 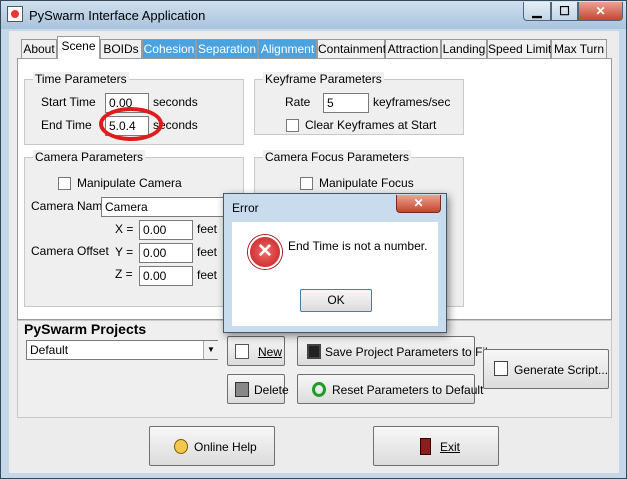 I want to click on tab-separation: Separation, so click(x=227, y=48).